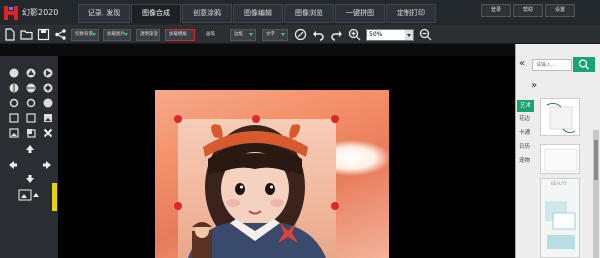  What do you see at coordinates (496, 10) in the screenshot?
I see `login-button: 登录` at bounding box center [496, 10].